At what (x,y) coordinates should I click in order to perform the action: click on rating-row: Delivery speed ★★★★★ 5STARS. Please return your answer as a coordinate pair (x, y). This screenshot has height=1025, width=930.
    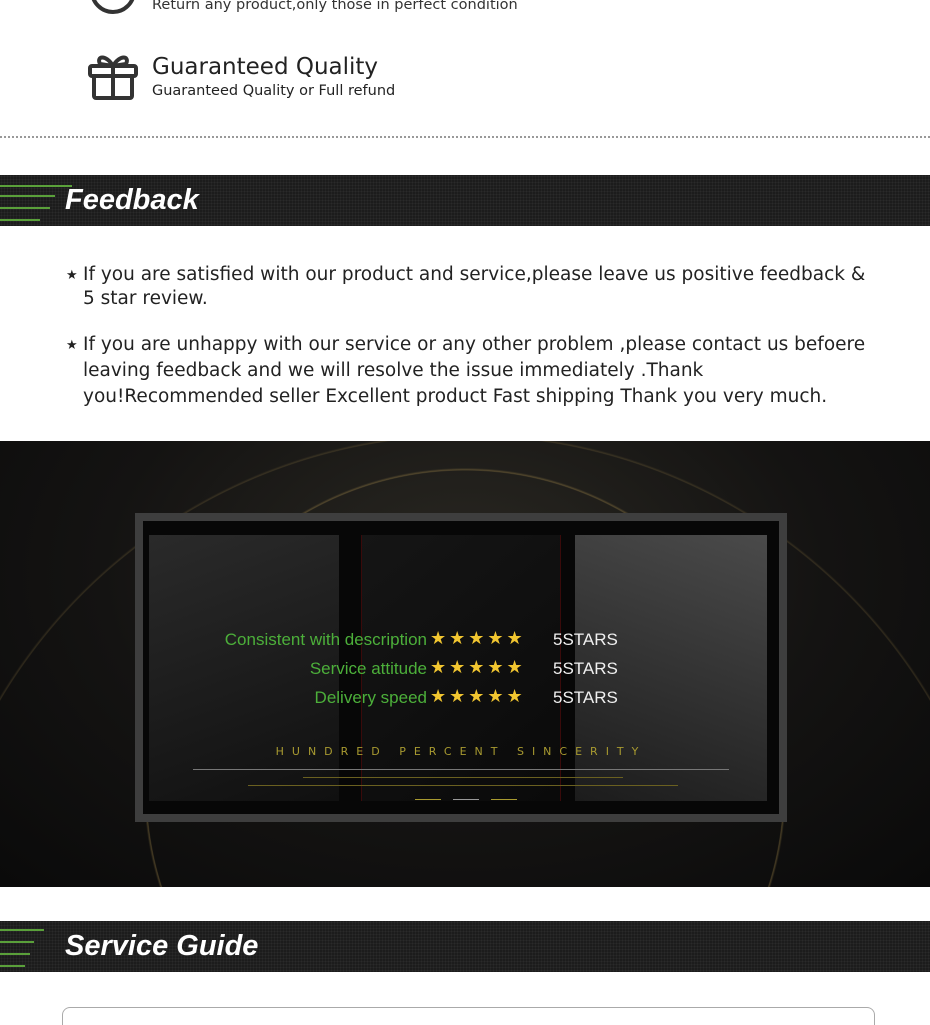
    Looking at the image, I should click on (466, 696).